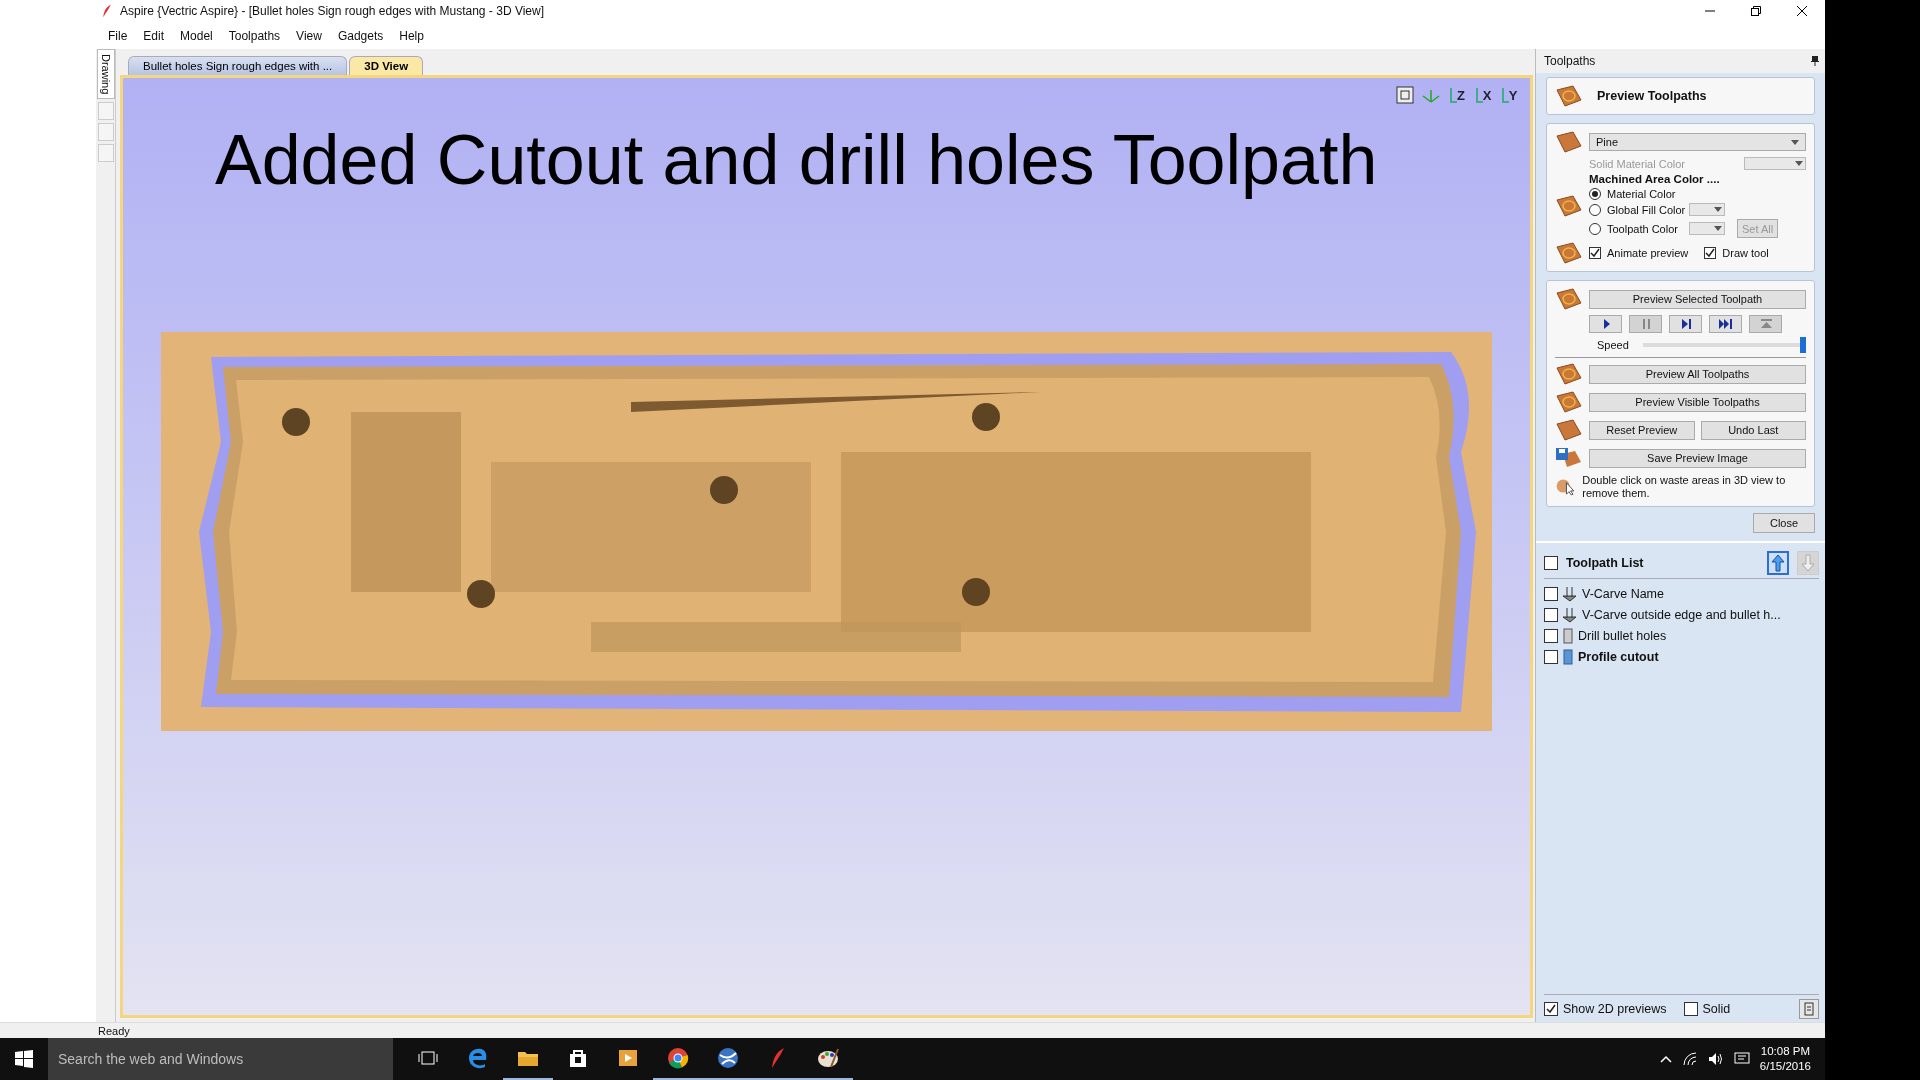  Describe the element at coordinates (105, 74) in the screenshot. I see `side-tab: Drawing` at that location.